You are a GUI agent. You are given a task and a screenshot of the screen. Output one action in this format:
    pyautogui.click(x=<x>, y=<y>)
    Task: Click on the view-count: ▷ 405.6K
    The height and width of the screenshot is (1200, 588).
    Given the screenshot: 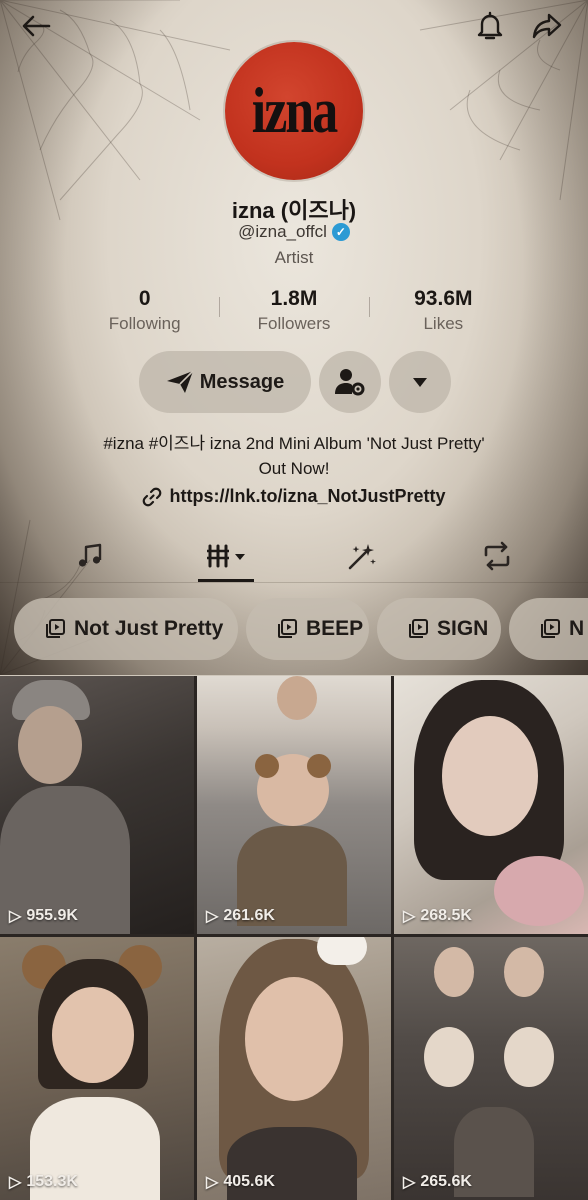 What is the action you would take?
    pyautogui.click(x=240, y=1182)
    